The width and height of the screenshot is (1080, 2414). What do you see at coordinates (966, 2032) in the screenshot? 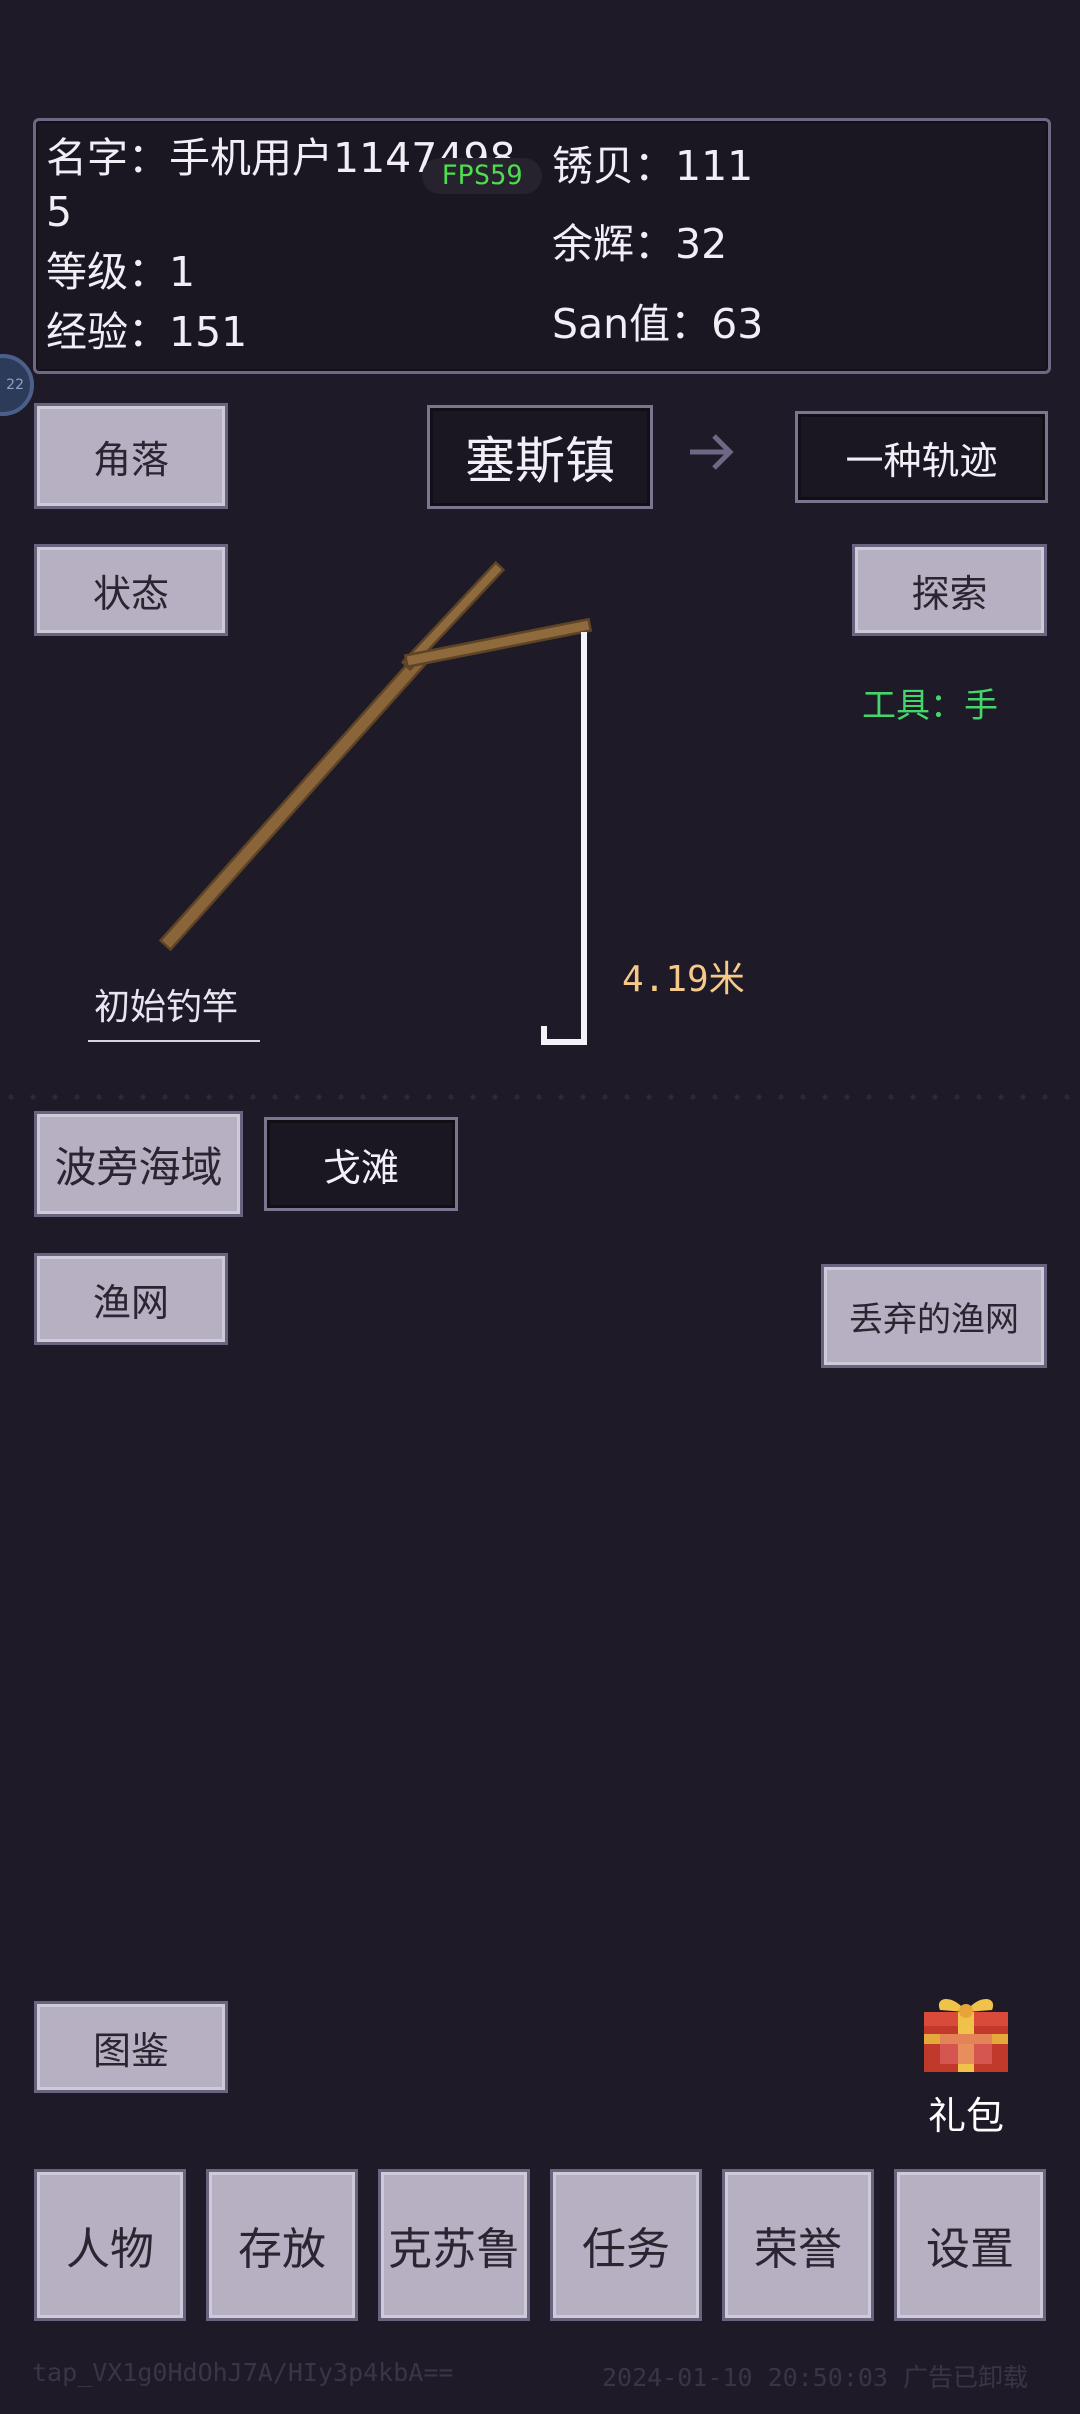
I see `gift-box-icon` at bounding box center [966, 2032].